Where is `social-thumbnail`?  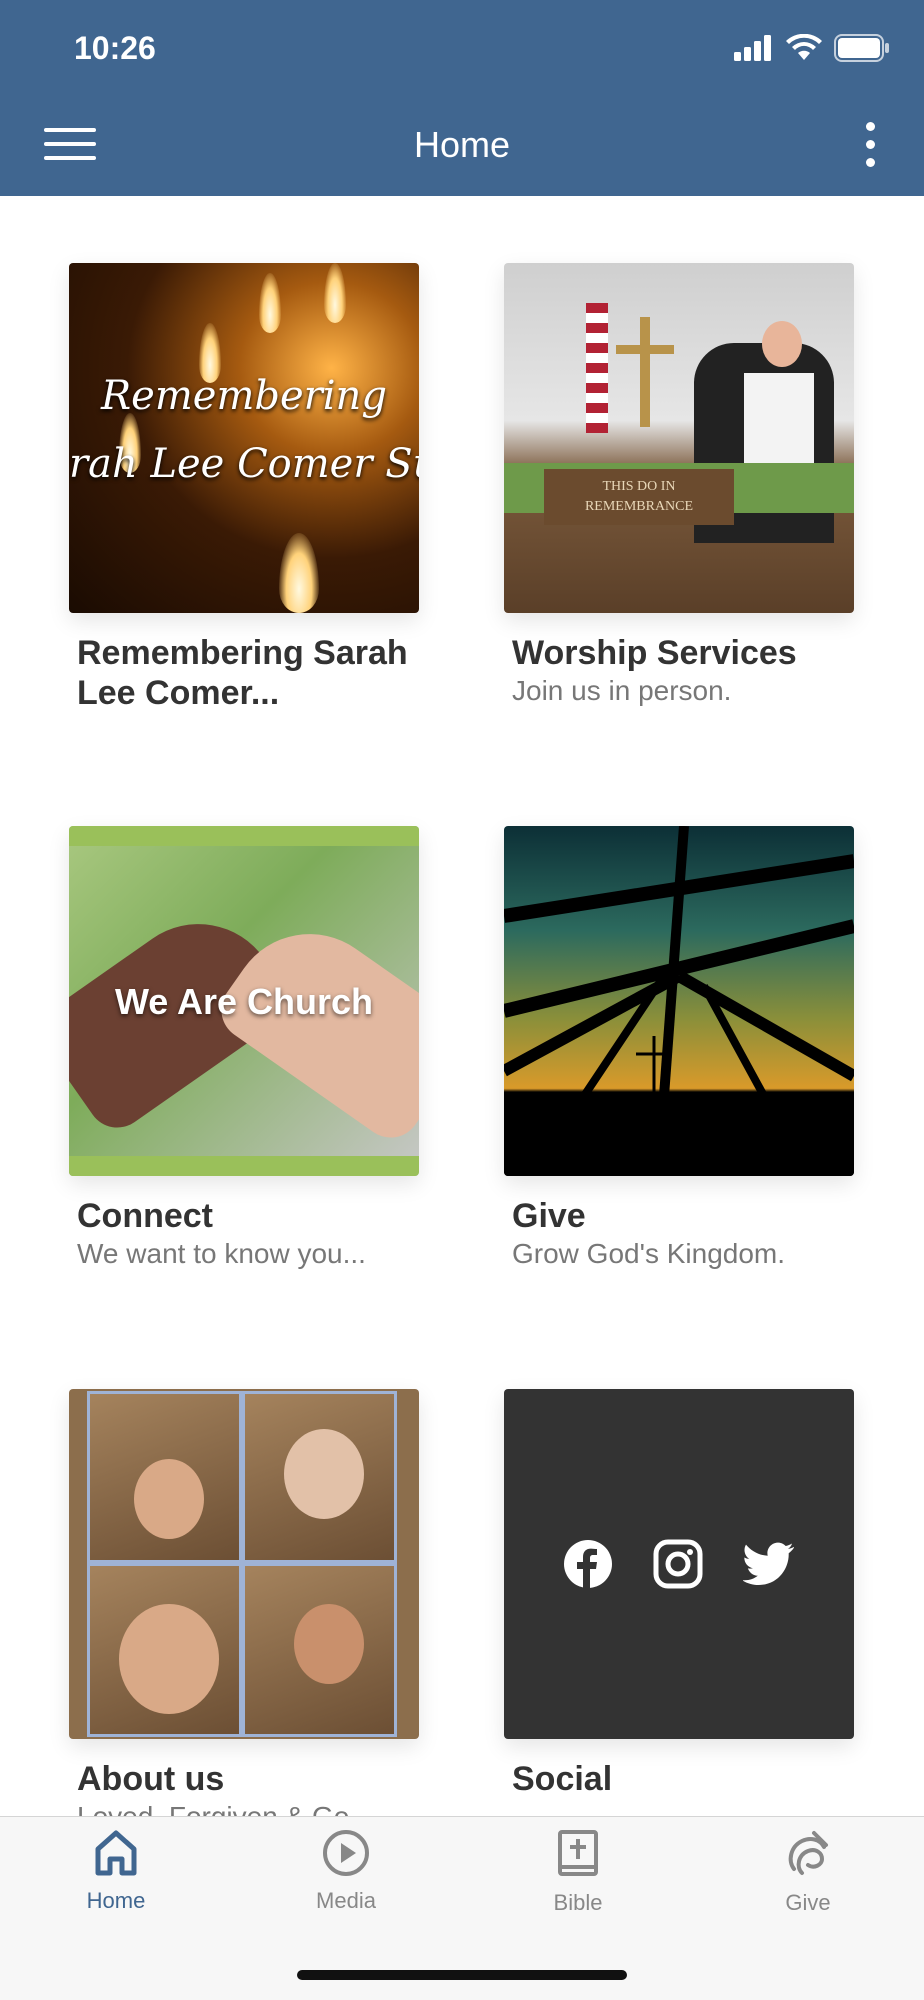 social-thumbnail is located at coordinates (679, 1564).